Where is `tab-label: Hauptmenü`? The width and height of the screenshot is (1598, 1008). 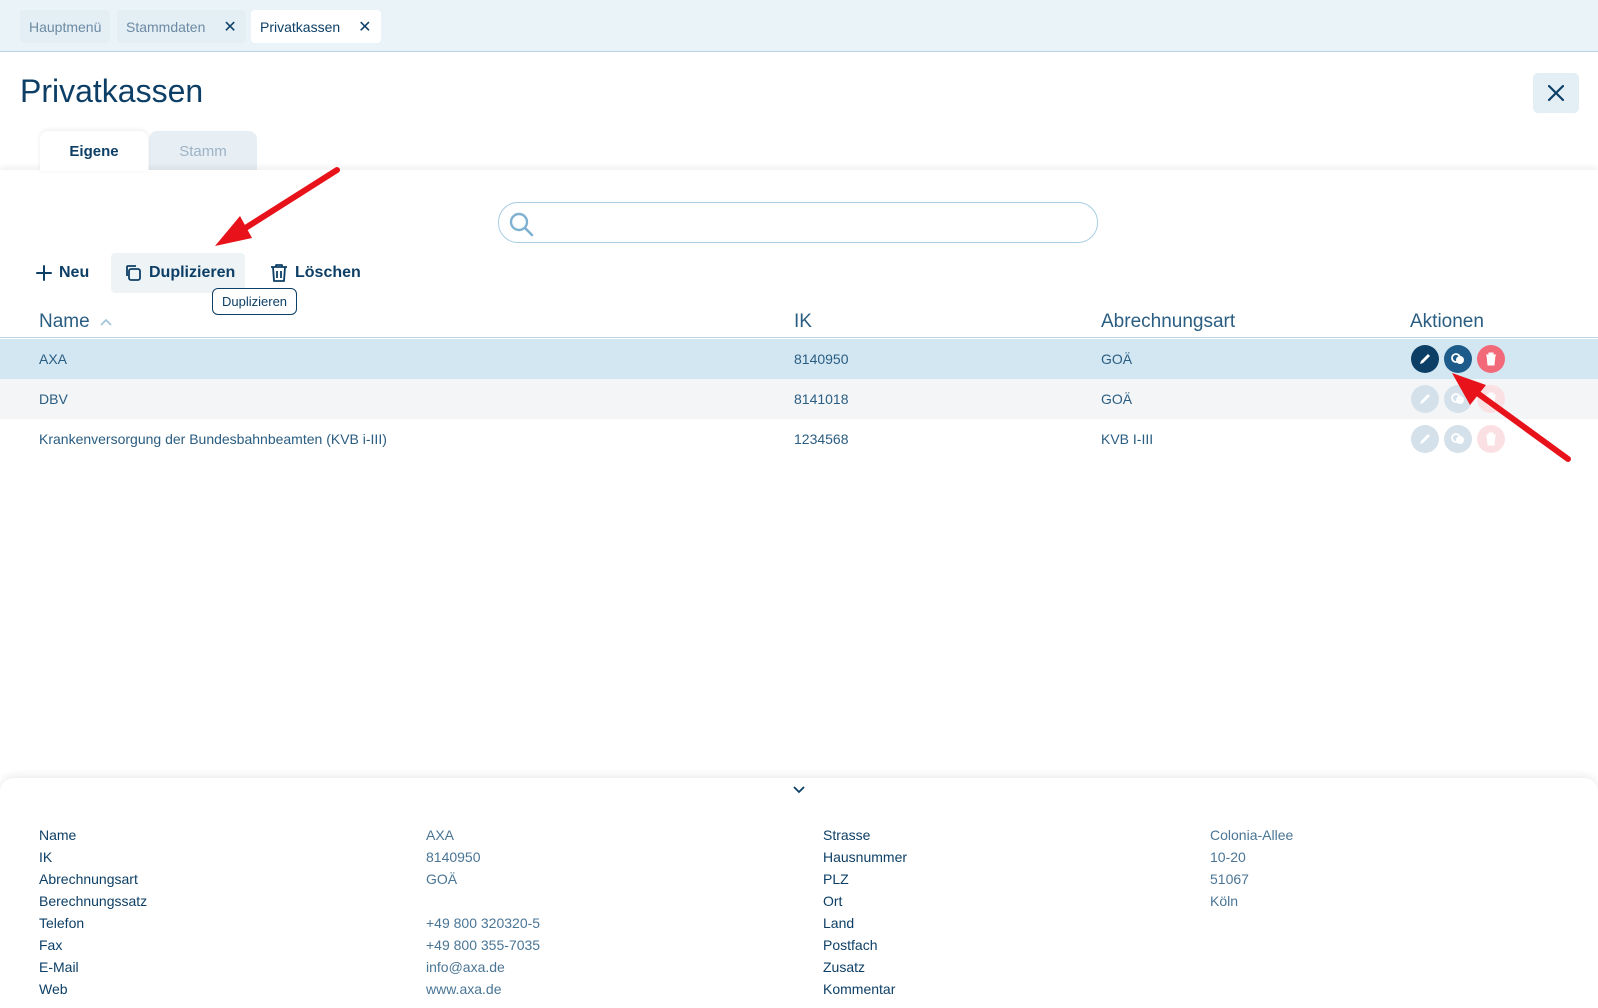
tab-label: Hauptmenü is located at coordinates (65, 26).